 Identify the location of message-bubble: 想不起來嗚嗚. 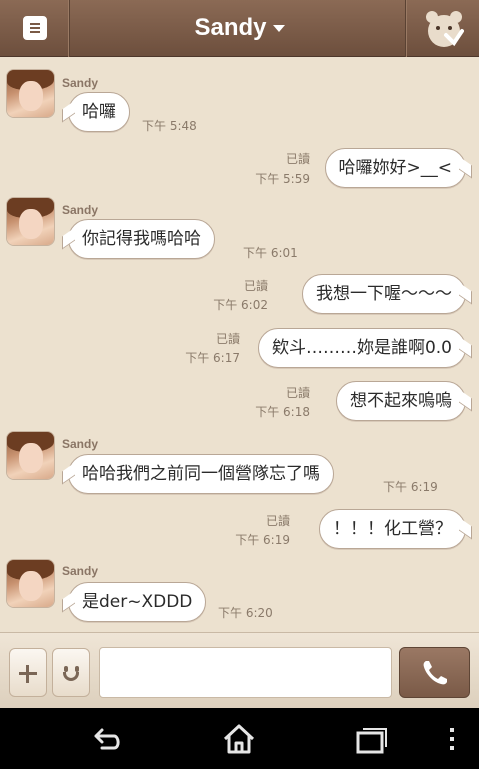
(401, 401).